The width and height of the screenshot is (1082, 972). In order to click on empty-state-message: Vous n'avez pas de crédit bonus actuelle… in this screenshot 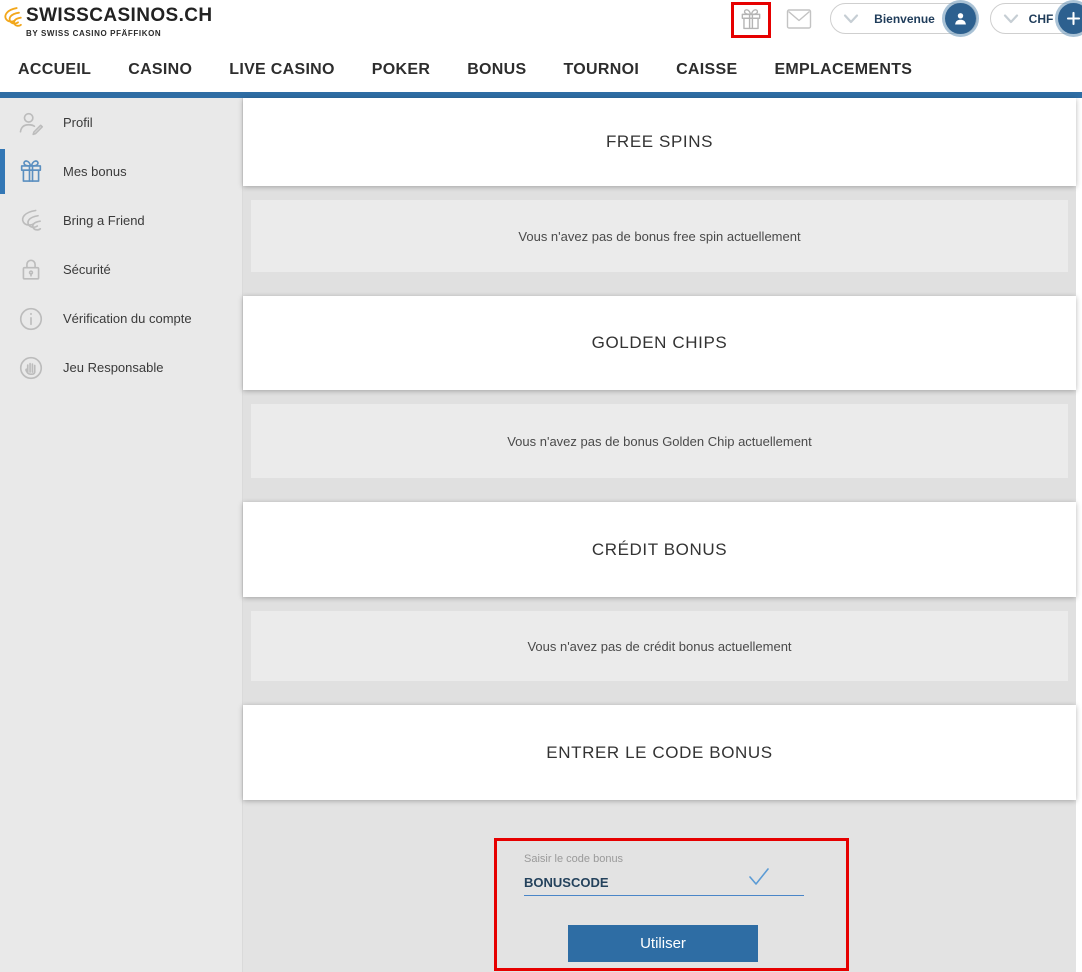, I will do `click(659, 646)`.